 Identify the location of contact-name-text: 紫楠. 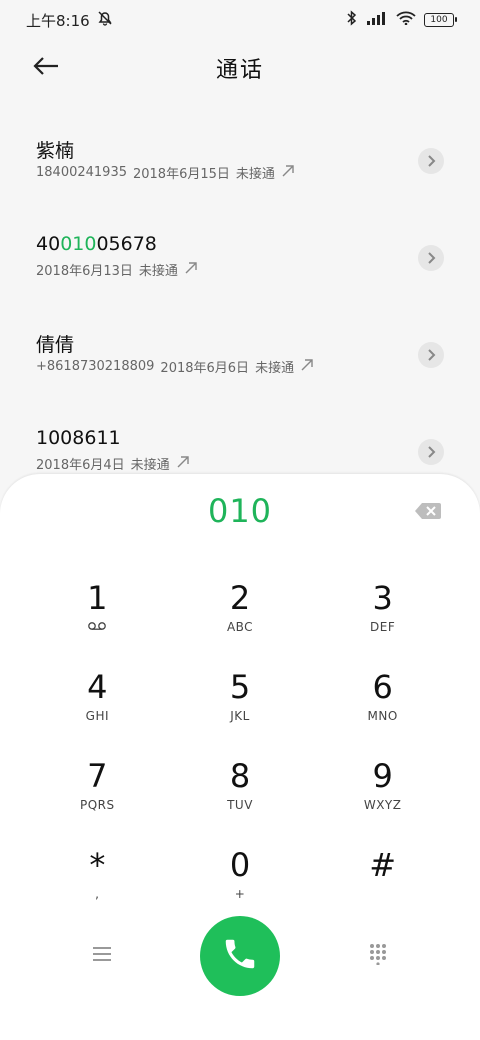
(55, 151).